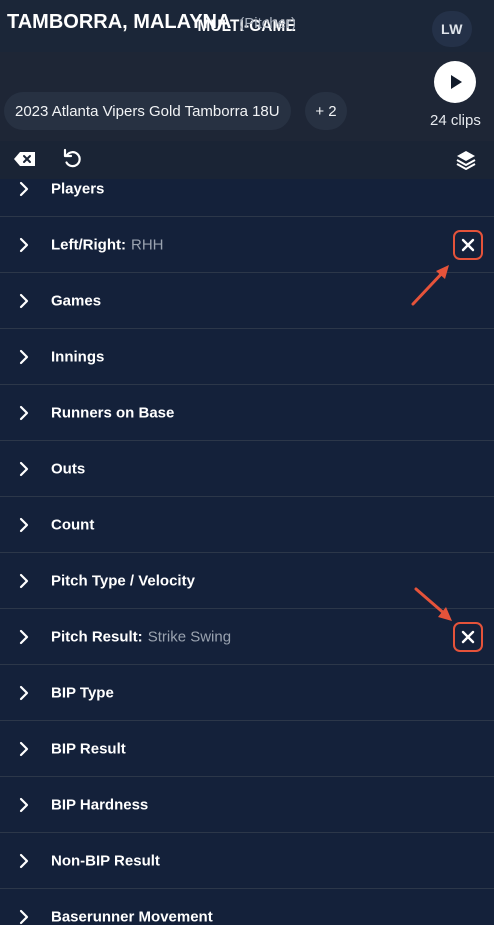  I want to click on avatar: LW, so click(452, 29).